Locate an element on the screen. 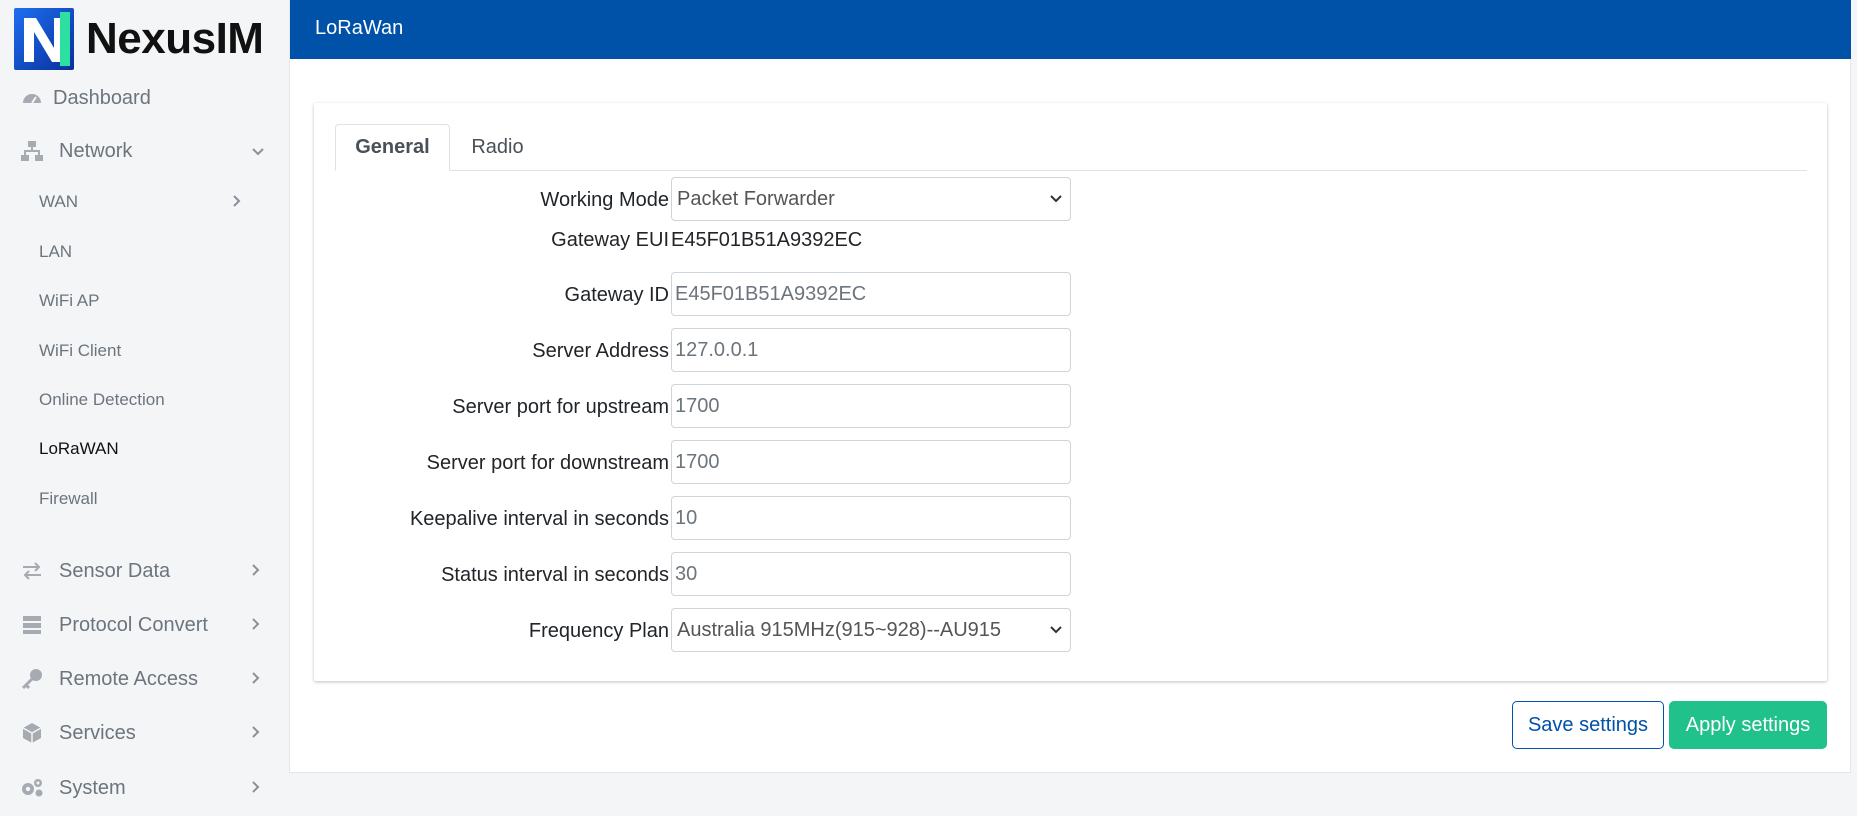 This screenshot has height=816, width=1857. page-header: LoRaWan is located at coordinates (1070, 29).